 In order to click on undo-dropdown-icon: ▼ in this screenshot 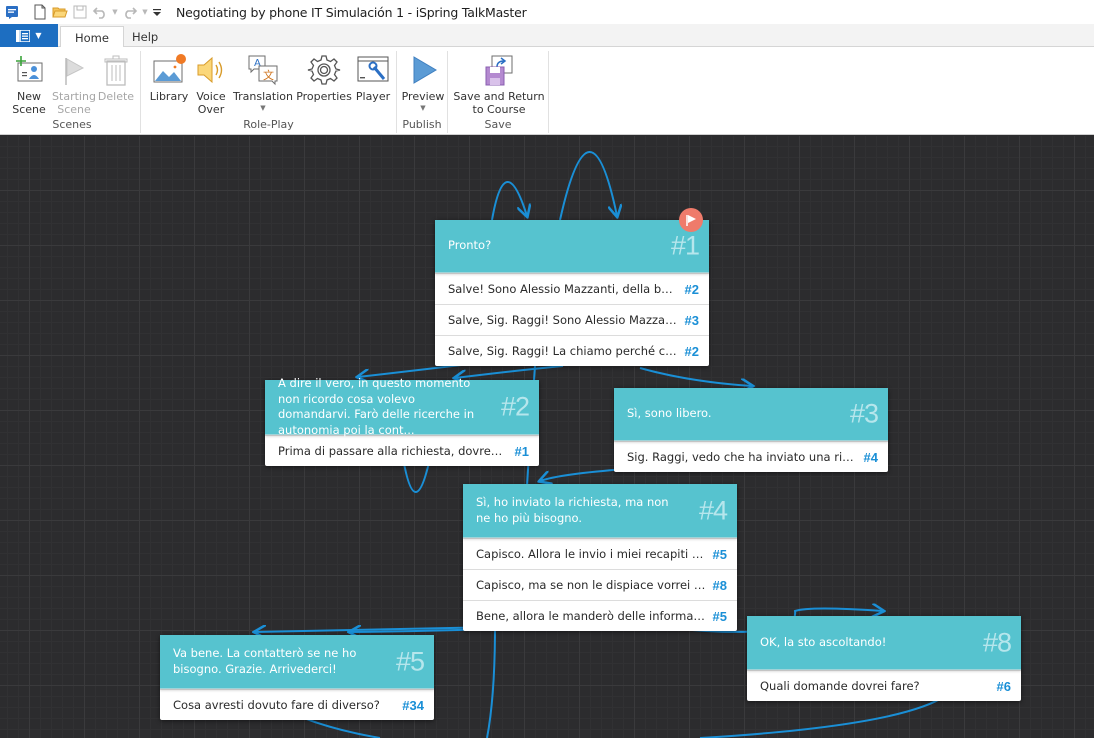, I will do `click(115, 12)`.